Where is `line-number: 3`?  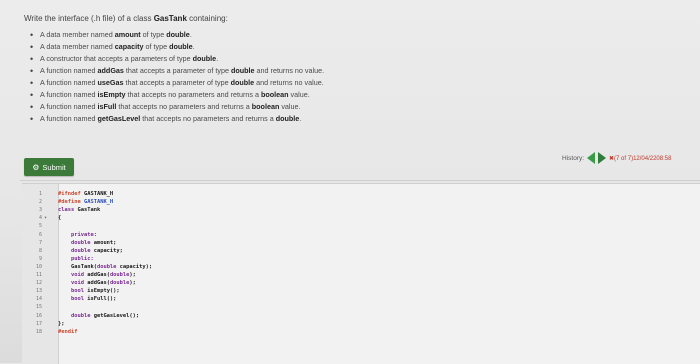
line-number: 3 is located at coordinates (40, 210).